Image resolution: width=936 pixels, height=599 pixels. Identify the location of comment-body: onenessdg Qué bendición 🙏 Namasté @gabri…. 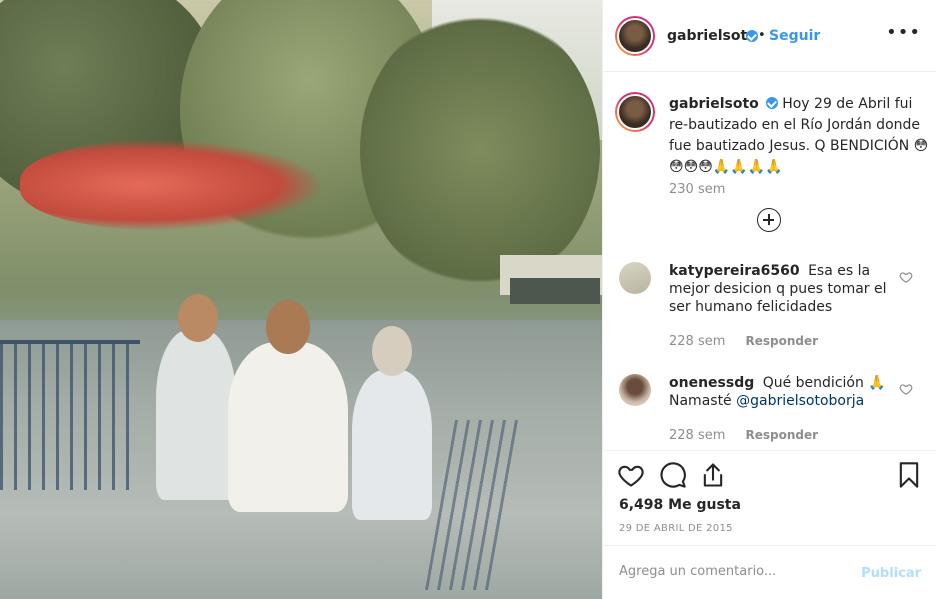
(782, 392).